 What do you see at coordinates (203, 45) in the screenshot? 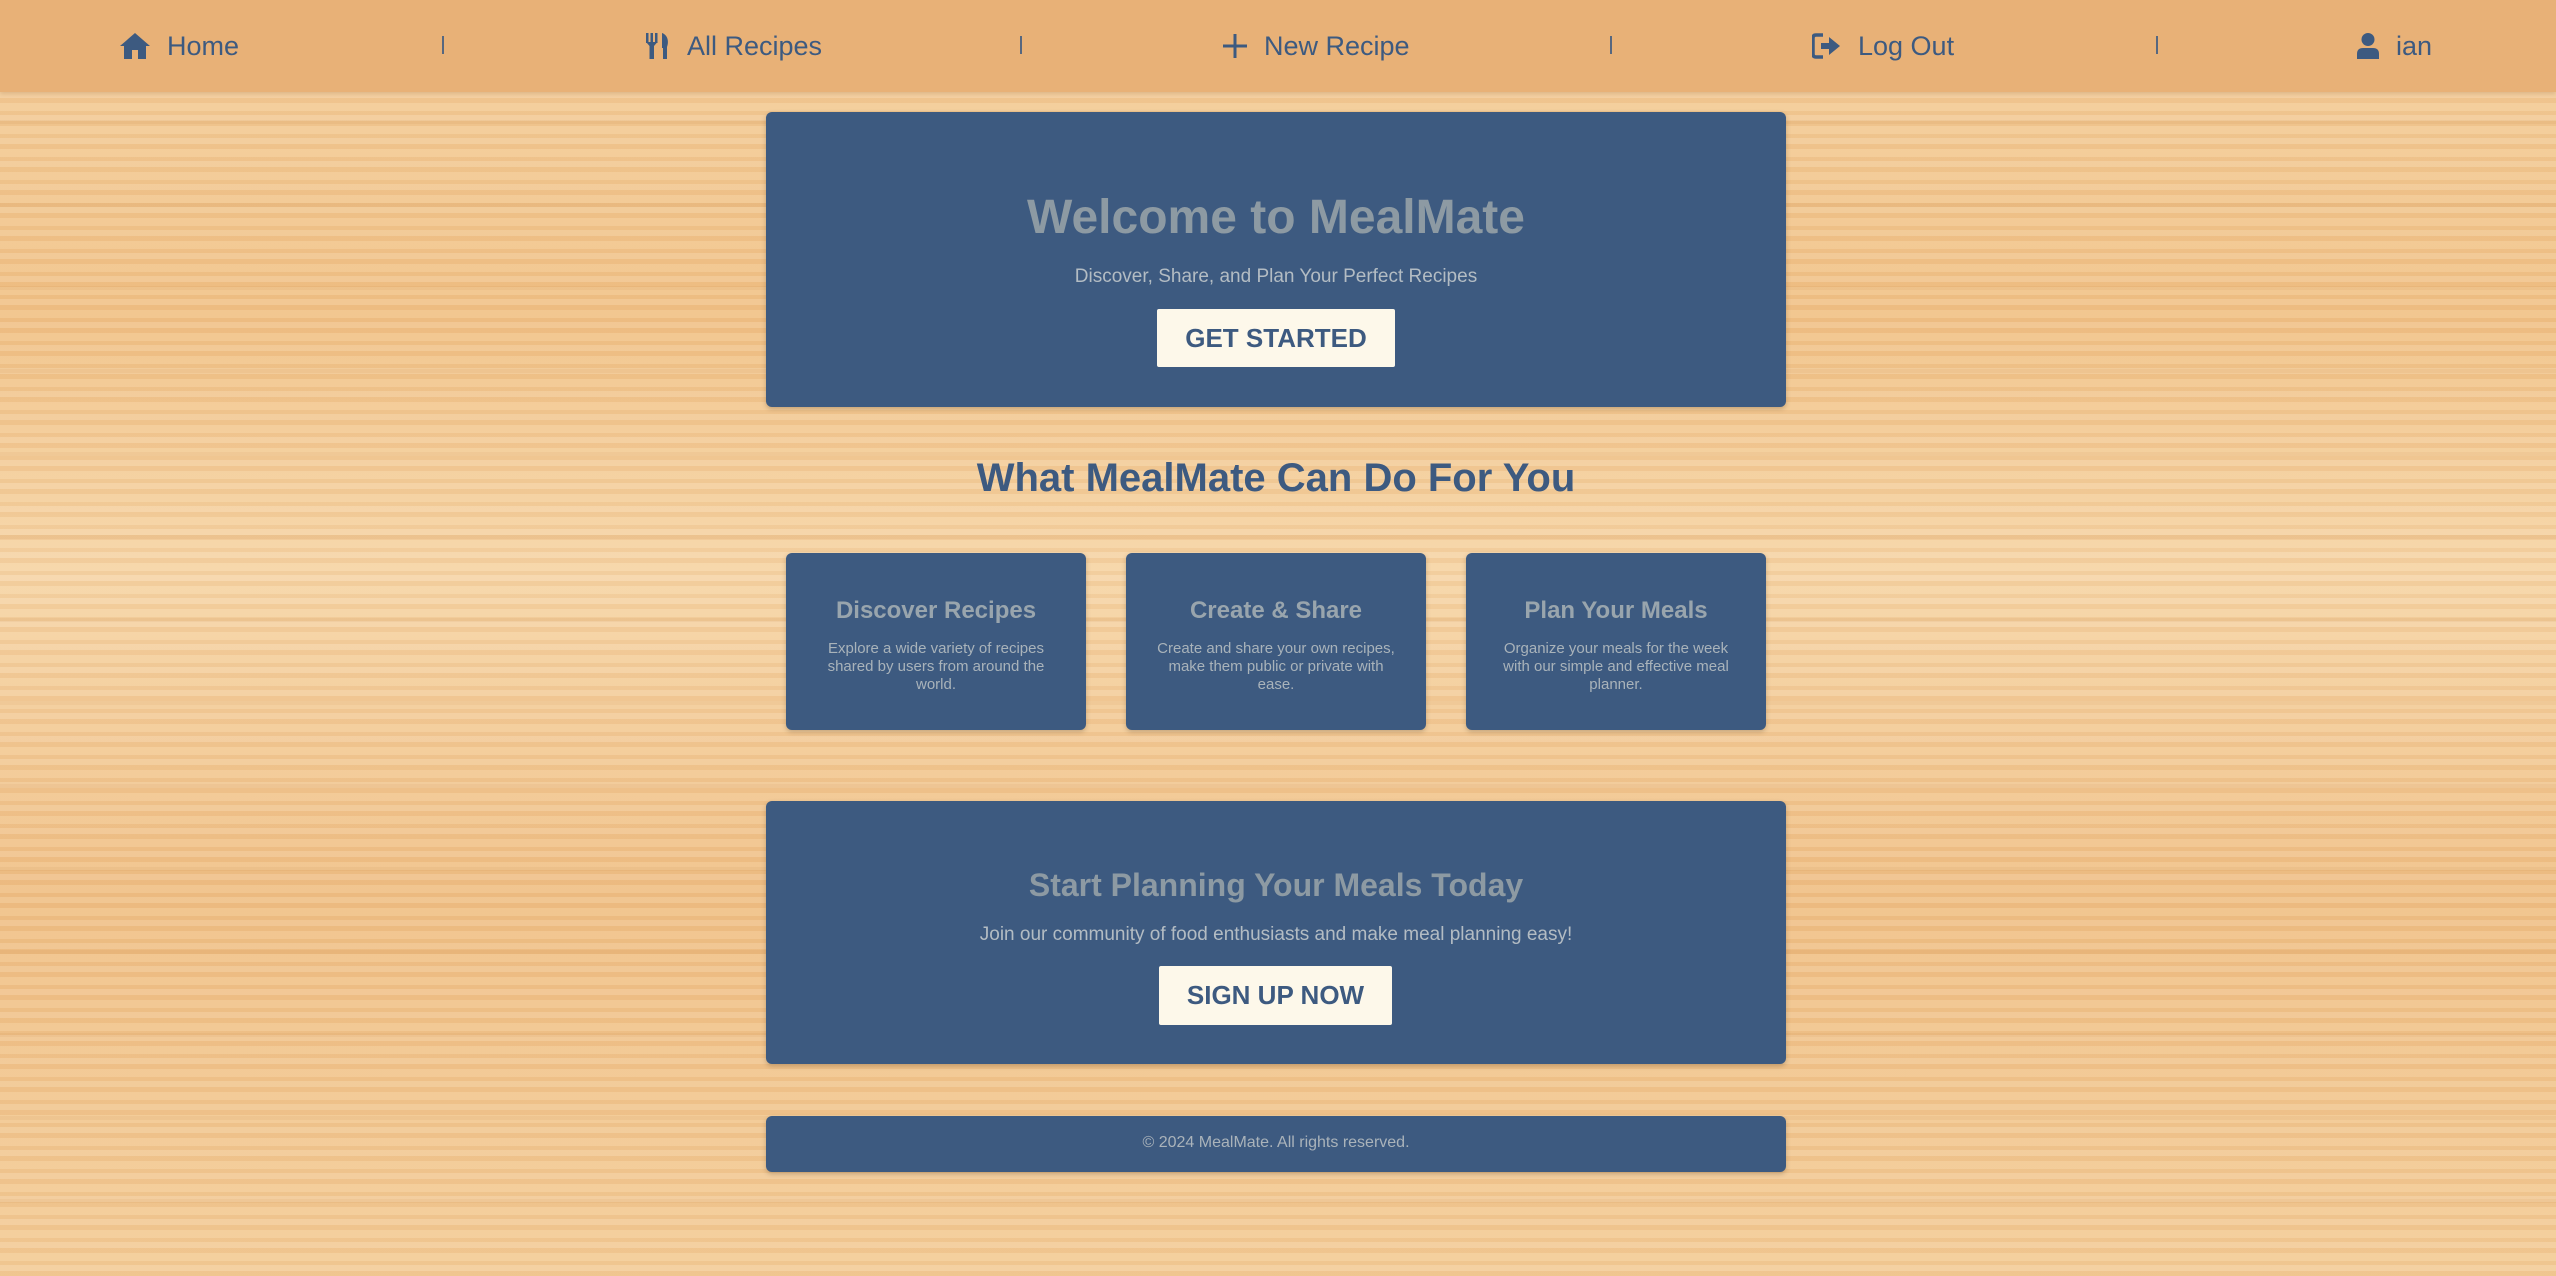
I see `nav-home-label: Home` at bounding box center [203, 45].